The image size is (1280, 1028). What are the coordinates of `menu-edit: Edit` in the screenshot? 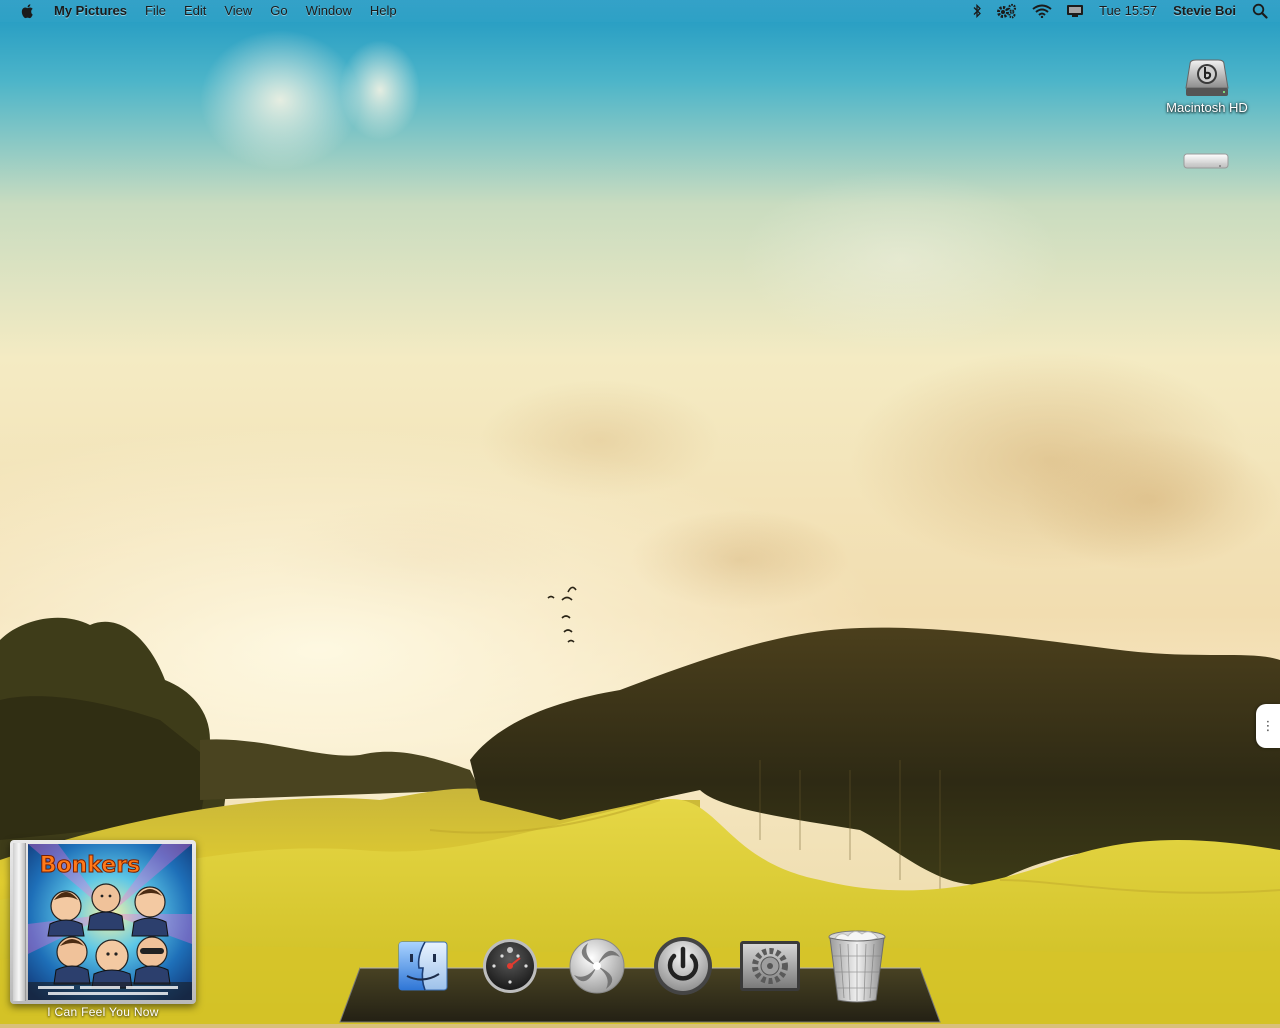 It's located at (195, 11).